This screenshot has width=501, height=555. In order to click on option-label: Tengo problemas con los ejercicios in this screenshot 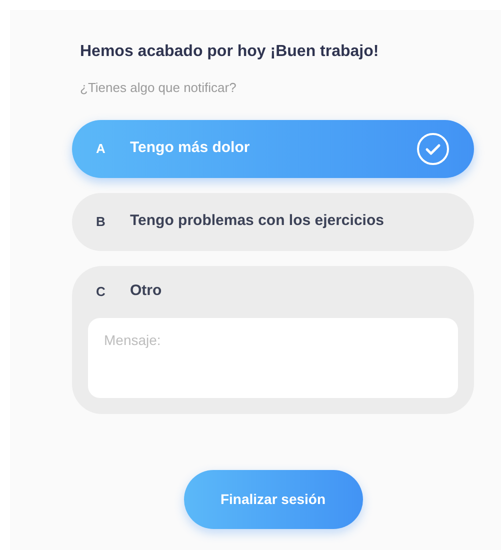, I will do `click(257, 221)`.